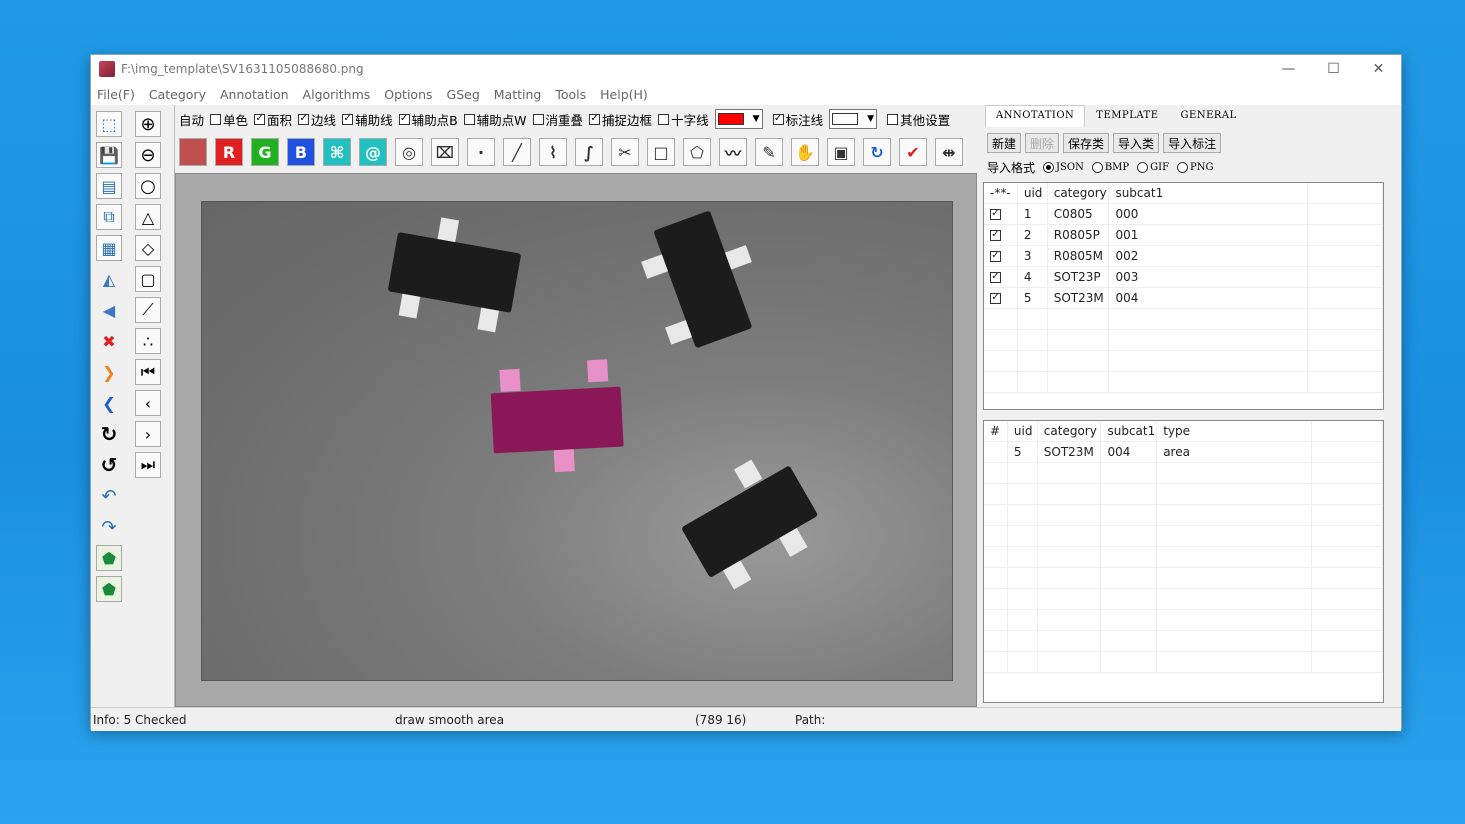 Image resolution: width=1465 pixels, height=824 pixels. Describe the element at coordinates (797, 119) in the screenshot. I see `option-annotation-line: ✓ 标注线` at that location.